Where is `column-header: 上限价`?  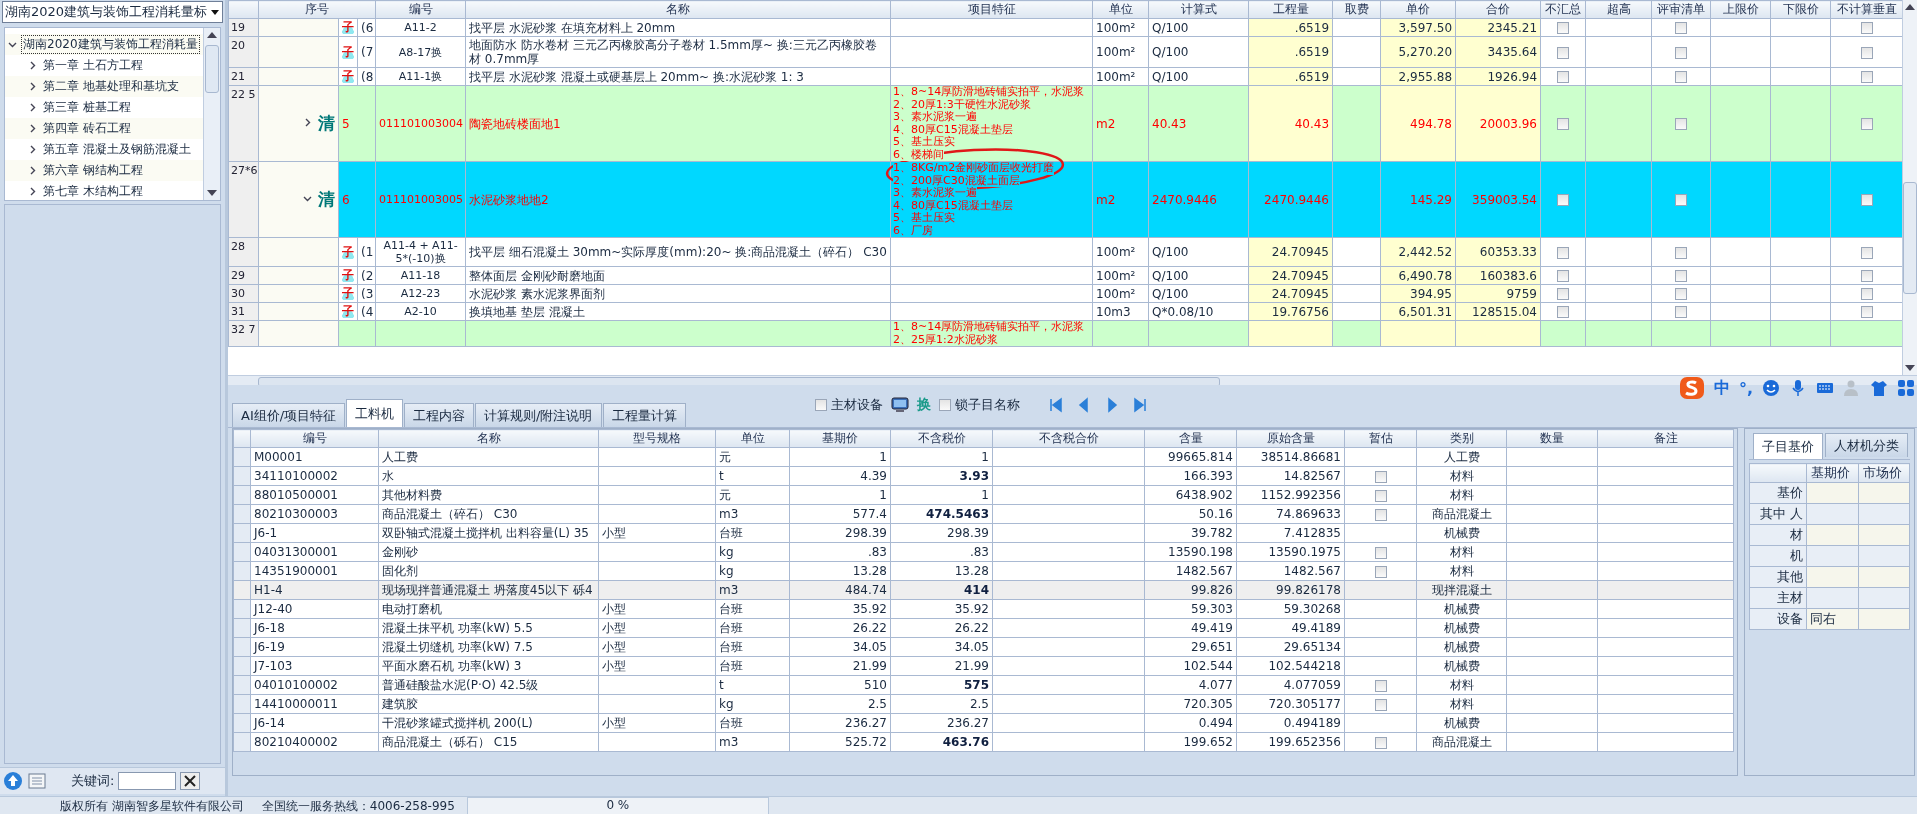 column-header: 上限价 is located at coordinates (1740, 9).